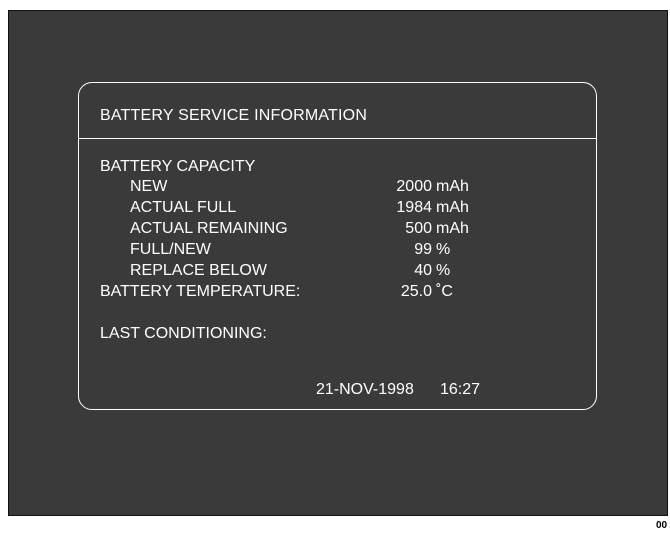 The width and height of the screenshot is (670, 536). I want to click on battery-temperature-unit: ˚C, so click(444, 291).